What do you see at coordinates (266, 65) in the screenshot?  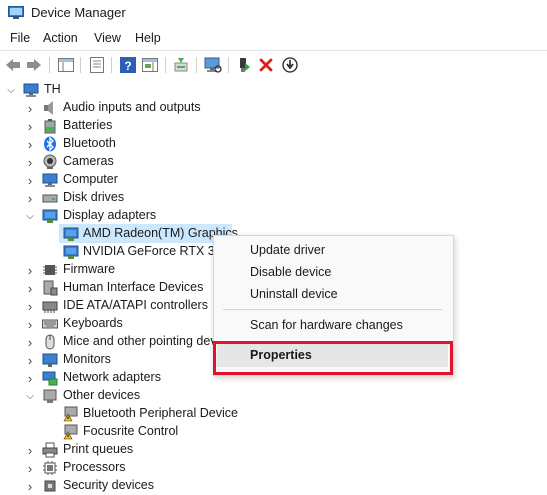 I see `uninstall-device-icon` at bounding box center [266, 65].